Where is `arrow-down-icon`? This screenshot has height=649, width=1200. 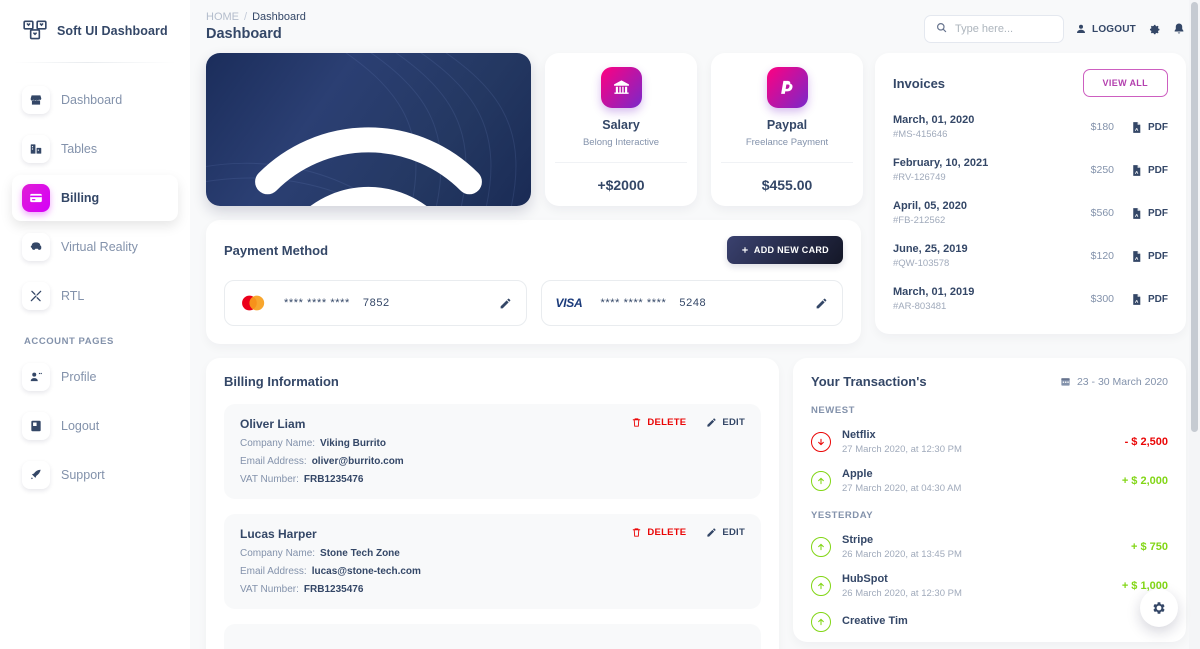
arrow-down-icon is located at coordinates (821, 442).